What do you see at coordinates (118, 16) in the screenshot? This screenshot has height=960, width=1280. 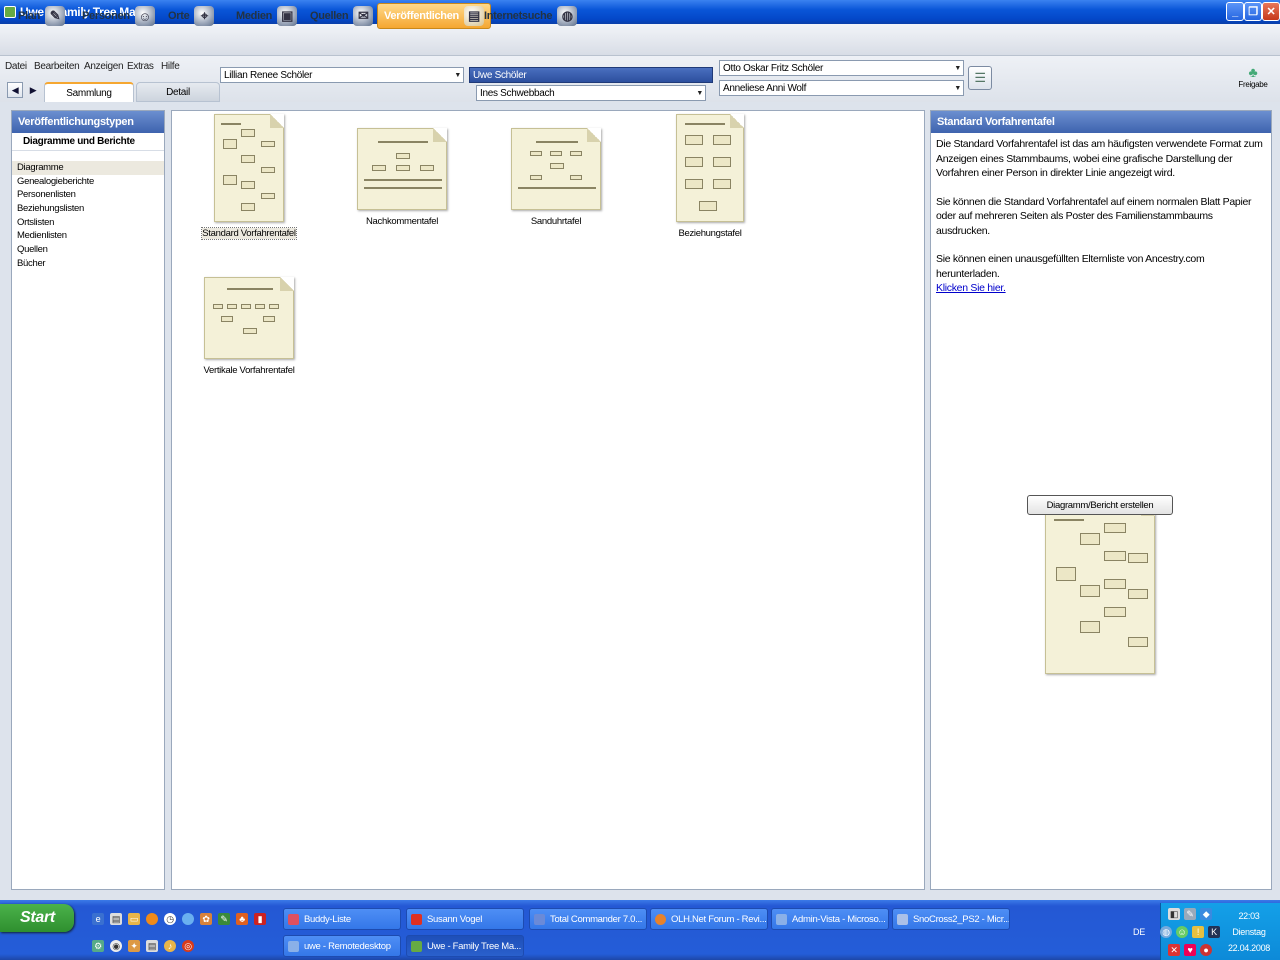 I see `toolbar-personen-button: Personen ☺` at bounding box center [118, 16].